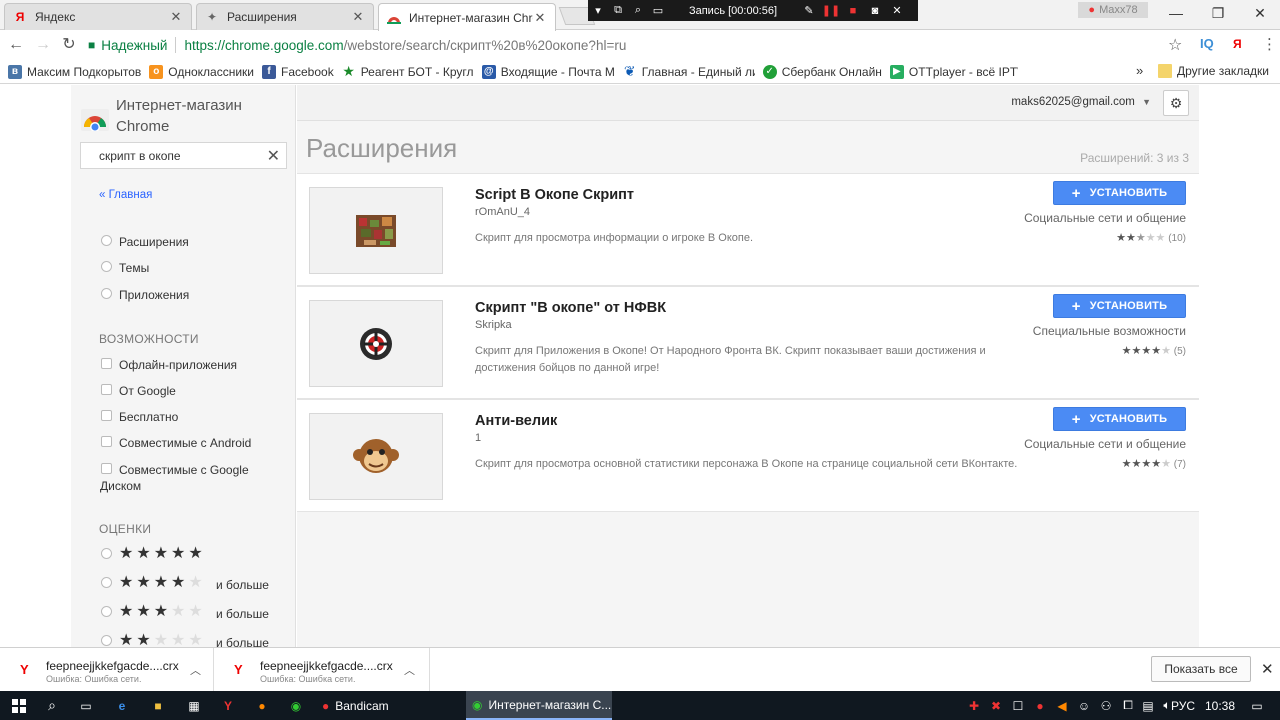 This screenshot has width=1280, height=720. Describe the element at coordinates (1201, 669) in the screenshot. I see `show-all-button: Показать все` at that location.